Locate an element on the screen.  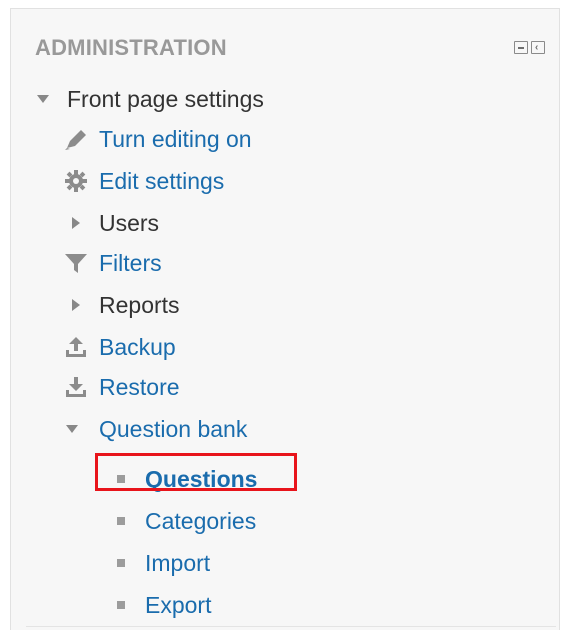
tree-item-label: Restore is located at coordinates (139, 387).